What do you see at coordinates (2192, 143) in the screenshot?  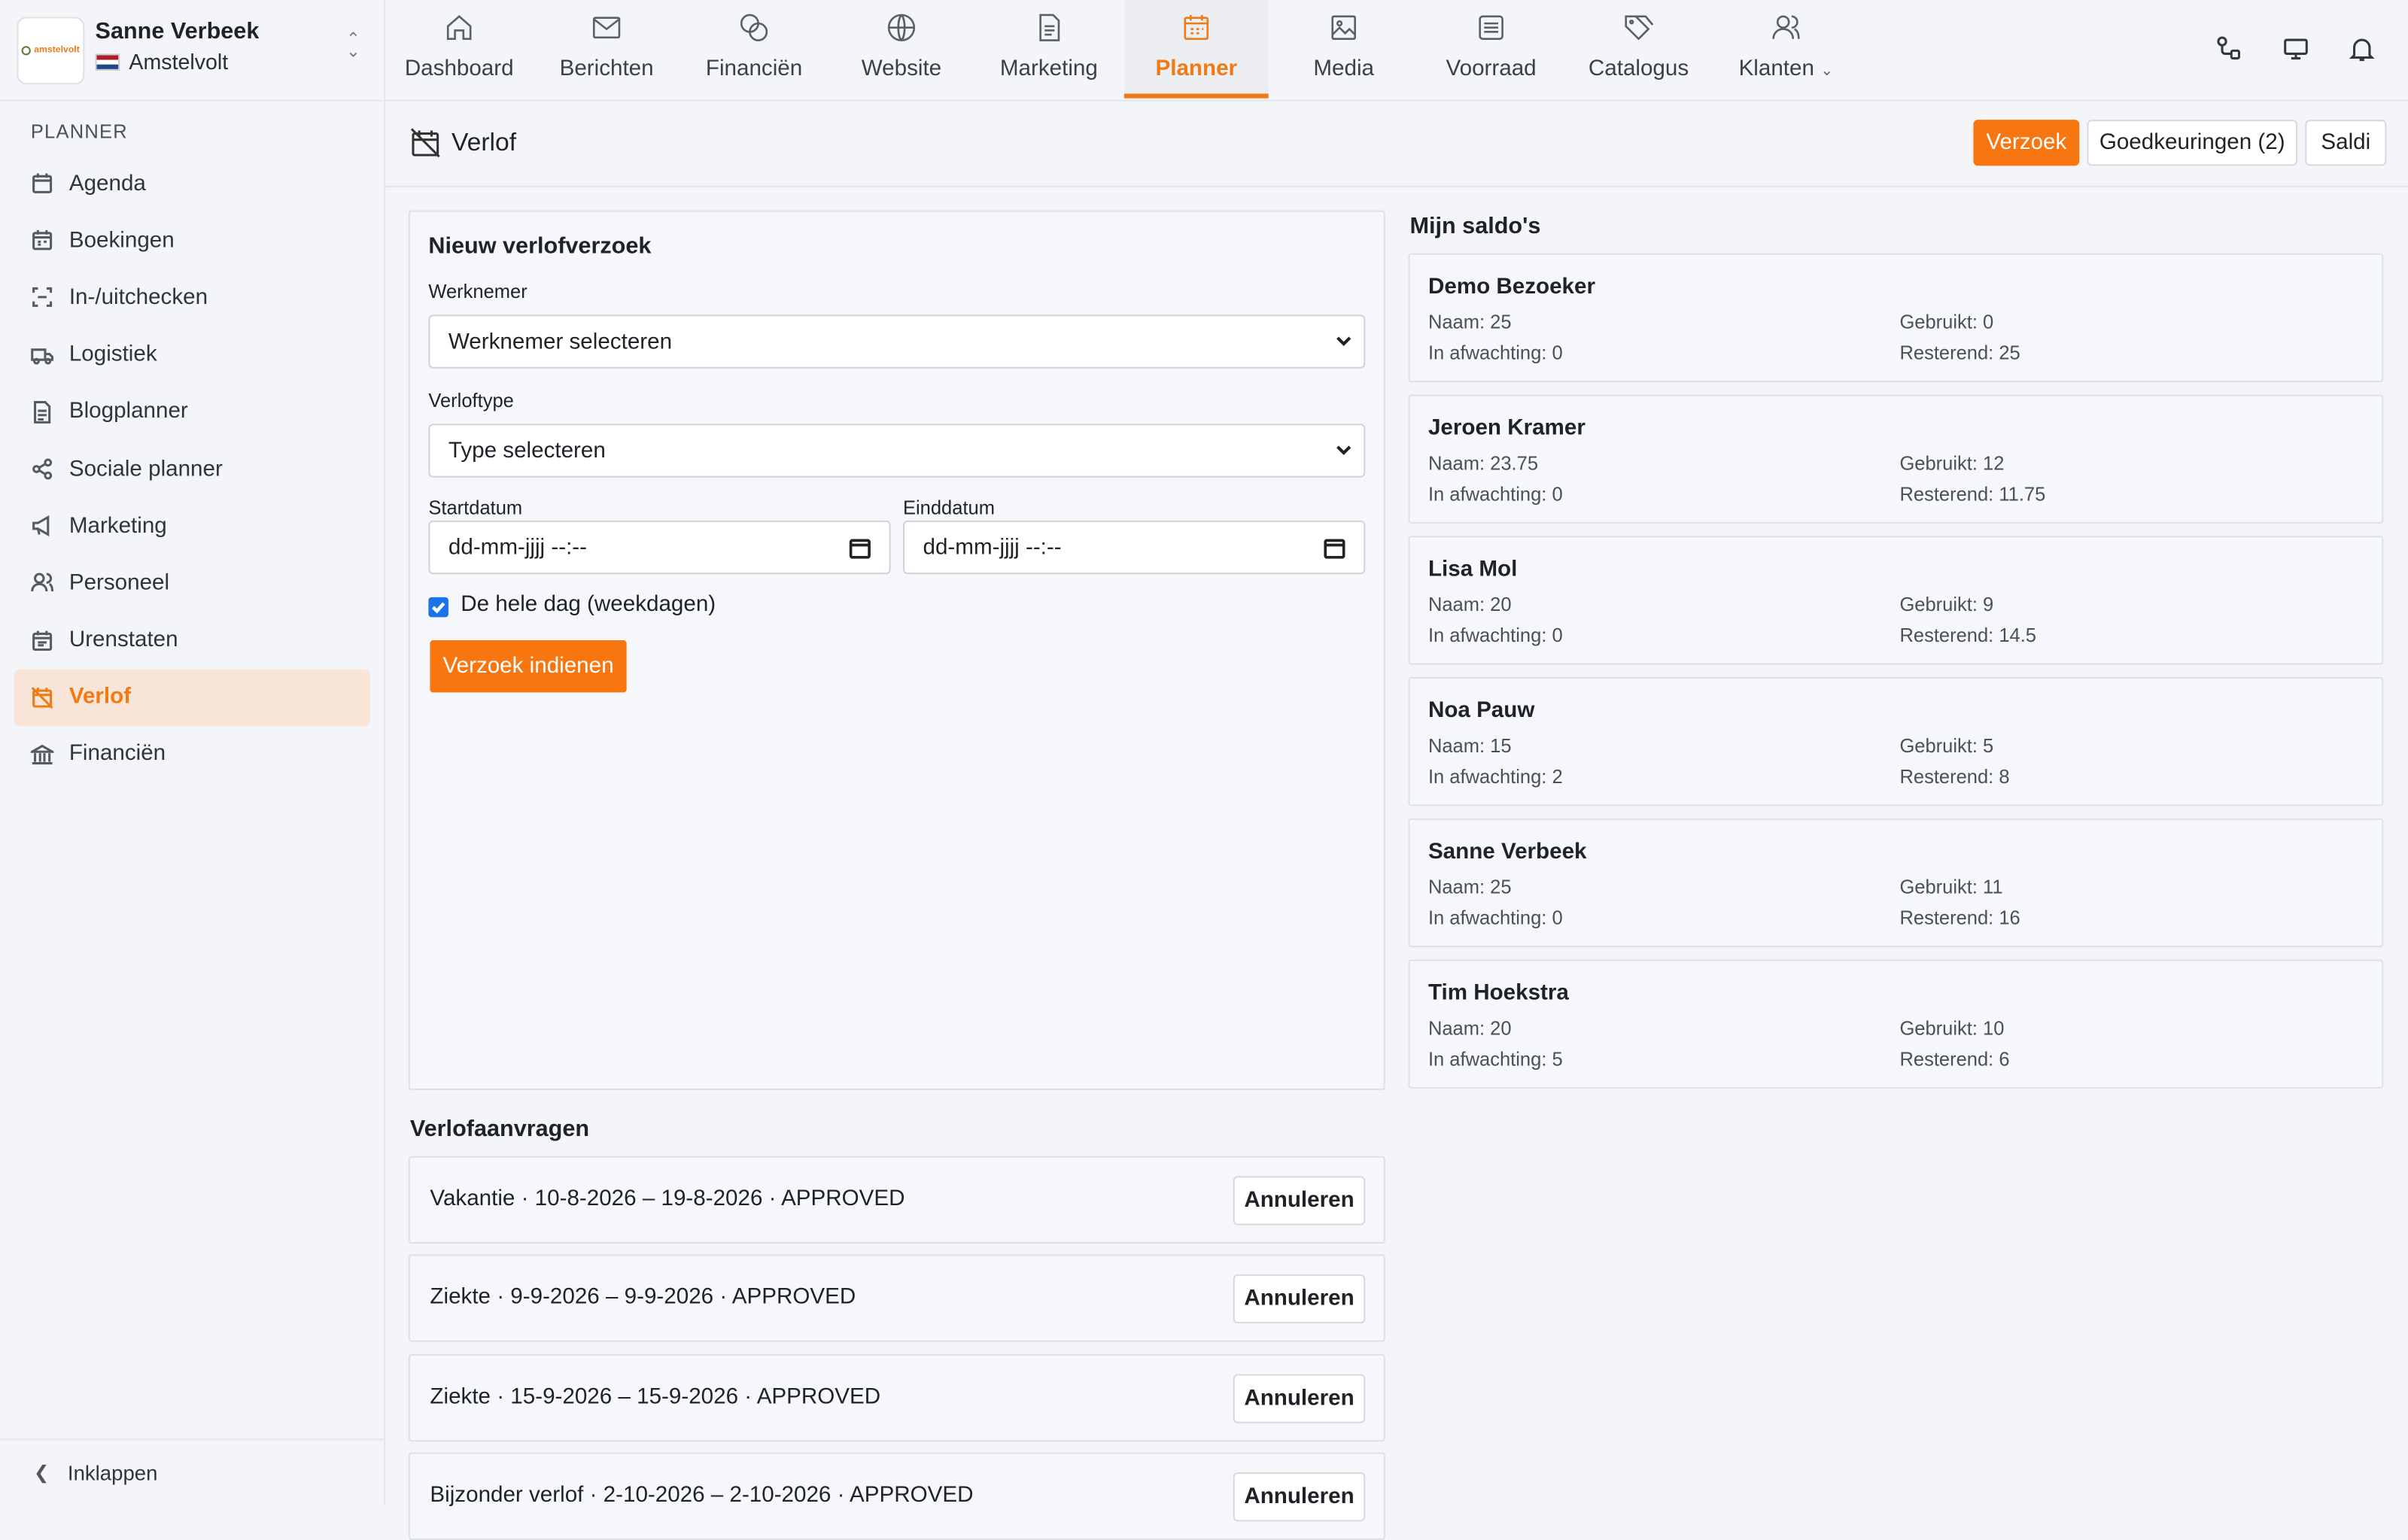 I see `approvals-button: Goedkeuringen (2)` at bounding box center [2192, 143].